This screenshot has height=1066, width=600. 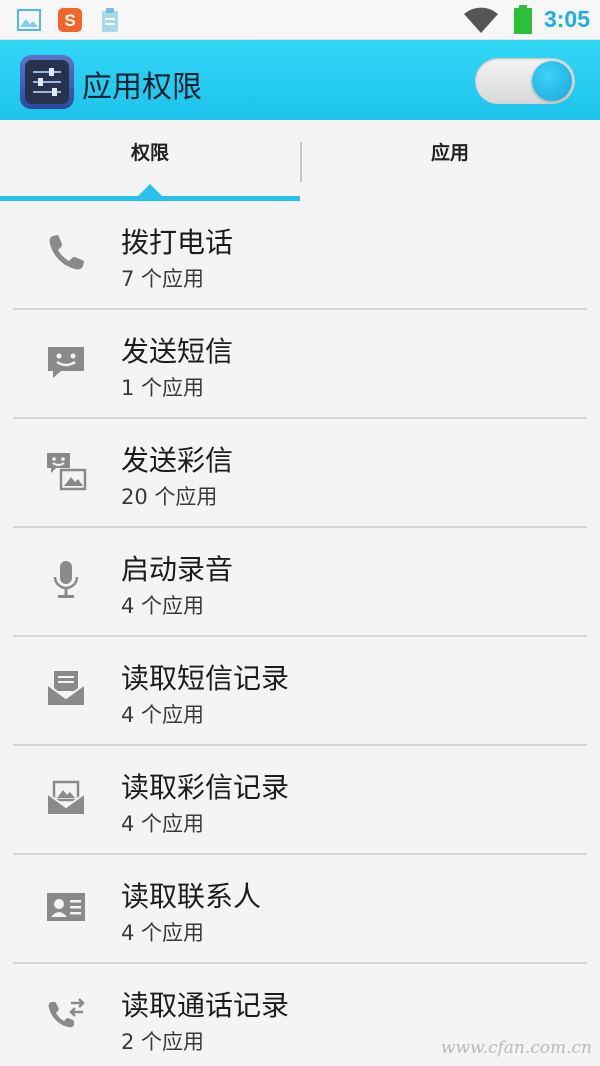 I want to click on permission-item-call-phone: 拨打电话 7 个应用, so click(x=300, y=255).